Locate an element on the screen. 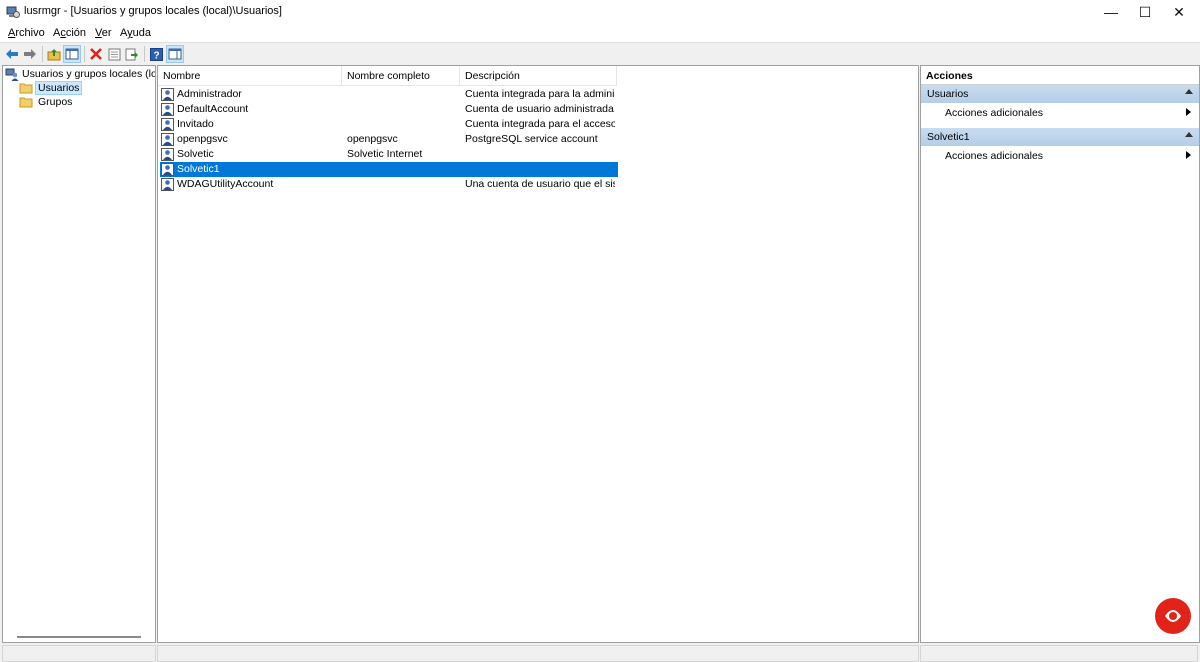 This screenshot has width=1200, height=662. column-header-nombre-completo: Nombre completo is located at coordinates (401, 76).